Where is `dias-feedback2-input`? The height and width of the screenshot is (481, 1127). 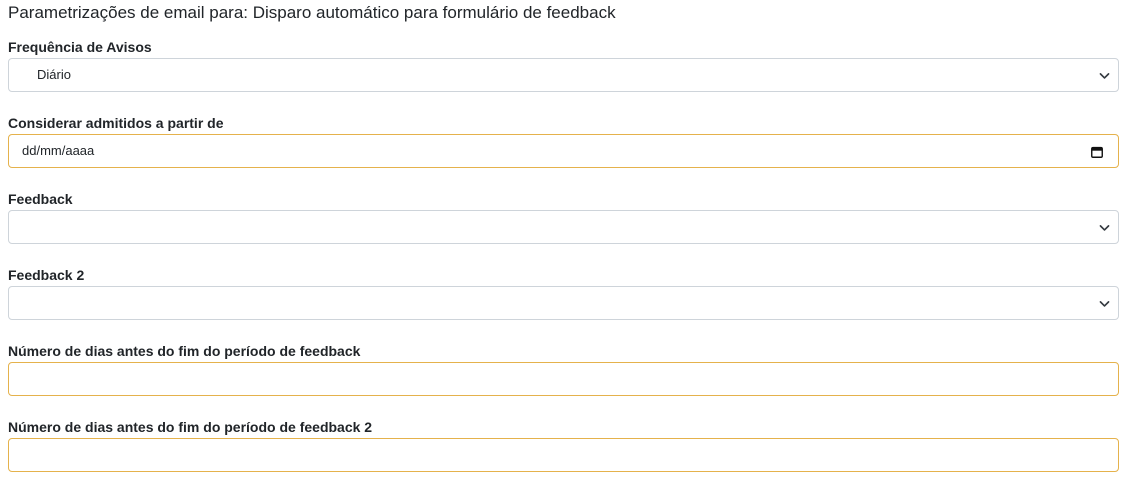 dias-feedback2-input is located at coordinates (563, 455).